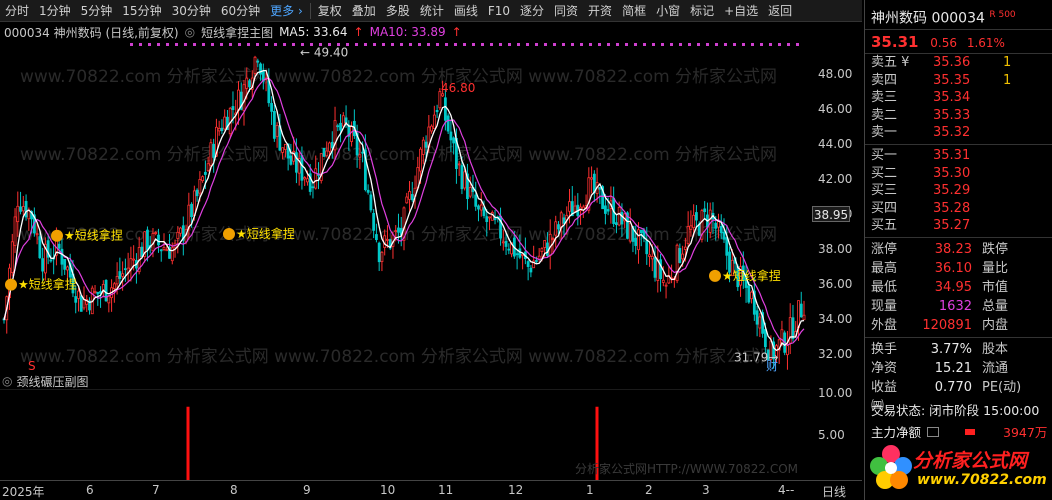 The image size is (1052, 500). What do you see at coordinates (995, 349) in the screenshot?
I see `stat-label: 股本` at bounding box center [995, 349].